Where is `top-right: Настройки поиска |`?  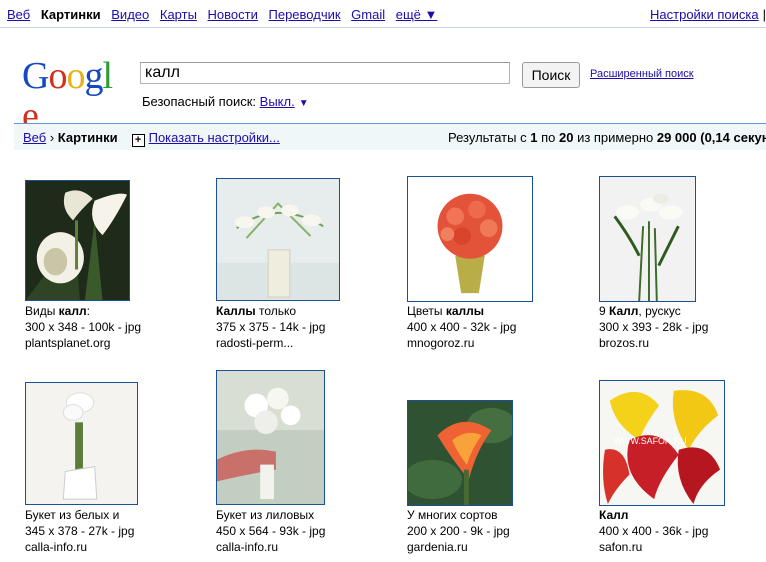
top-right: Настройки поиска | is located at coordinates (708, 14).